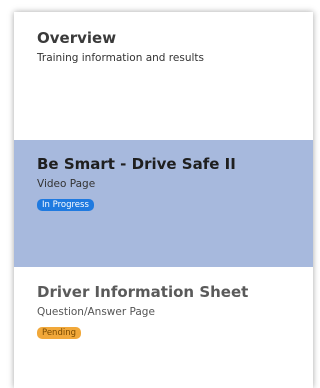 This screenshot has width=320, height=388. I want to click on item-title: Driver Information Sheet, so click(143, 292).